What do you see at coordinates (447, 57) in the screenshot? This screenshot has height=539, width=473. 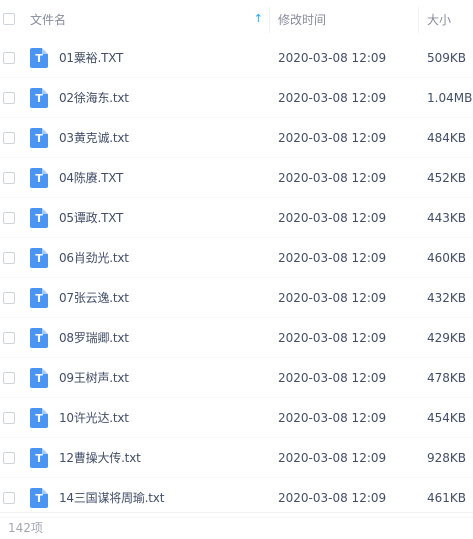 I see `file-size: 509KB` at bounding box center [447, 57].